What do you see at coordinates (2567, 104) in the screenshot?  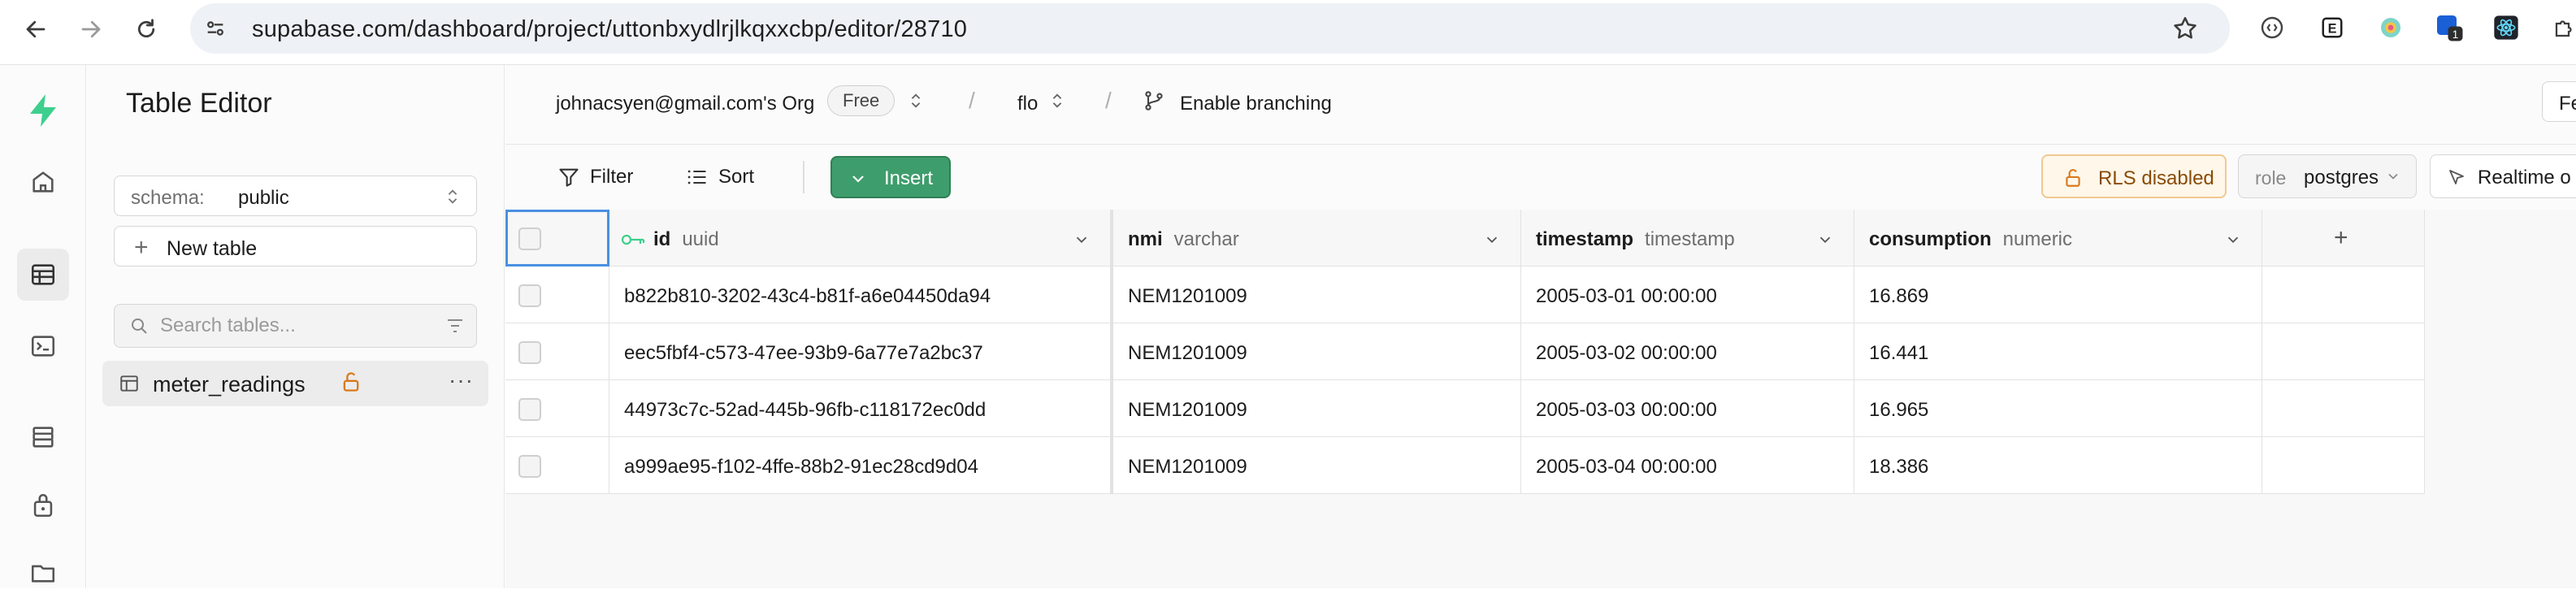 I see `feedback-label: Fe` at bounding box center [2567, 104].